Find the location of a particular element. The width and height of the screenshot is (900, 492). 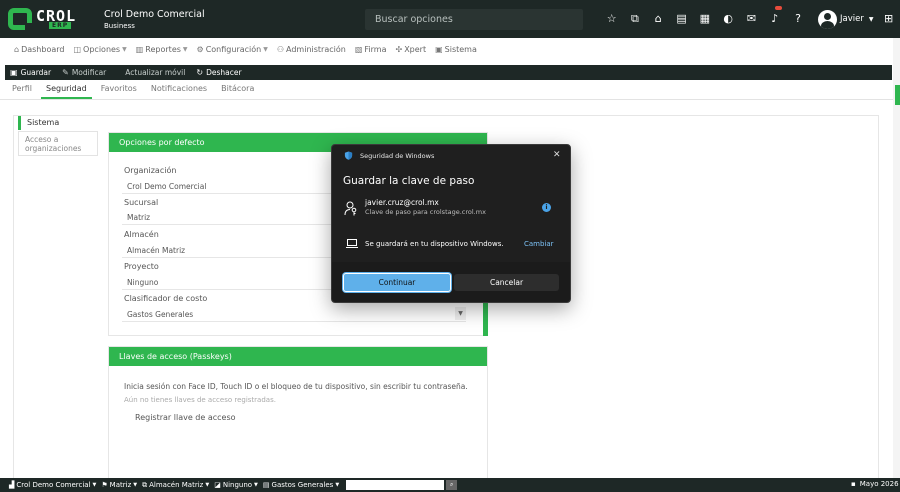

dialog-save-note: Se guardará en tu dispositivo Windows. is located at coordinates (434, 244).